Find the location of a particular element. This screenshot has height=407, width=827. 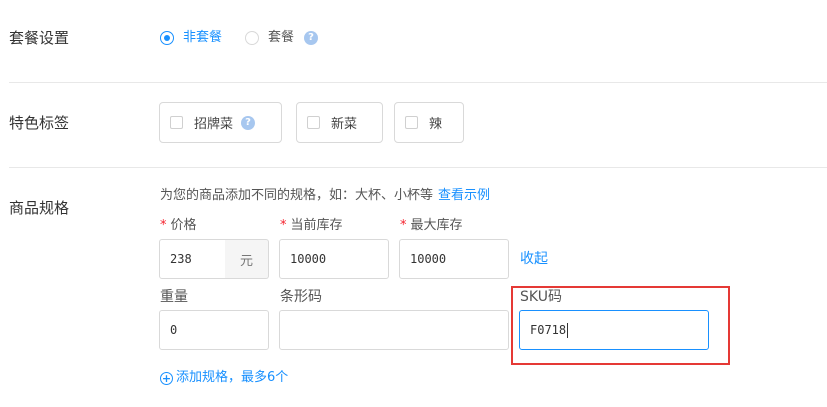

radio-package: 套餐 ? is located at coordinates (282, 38).